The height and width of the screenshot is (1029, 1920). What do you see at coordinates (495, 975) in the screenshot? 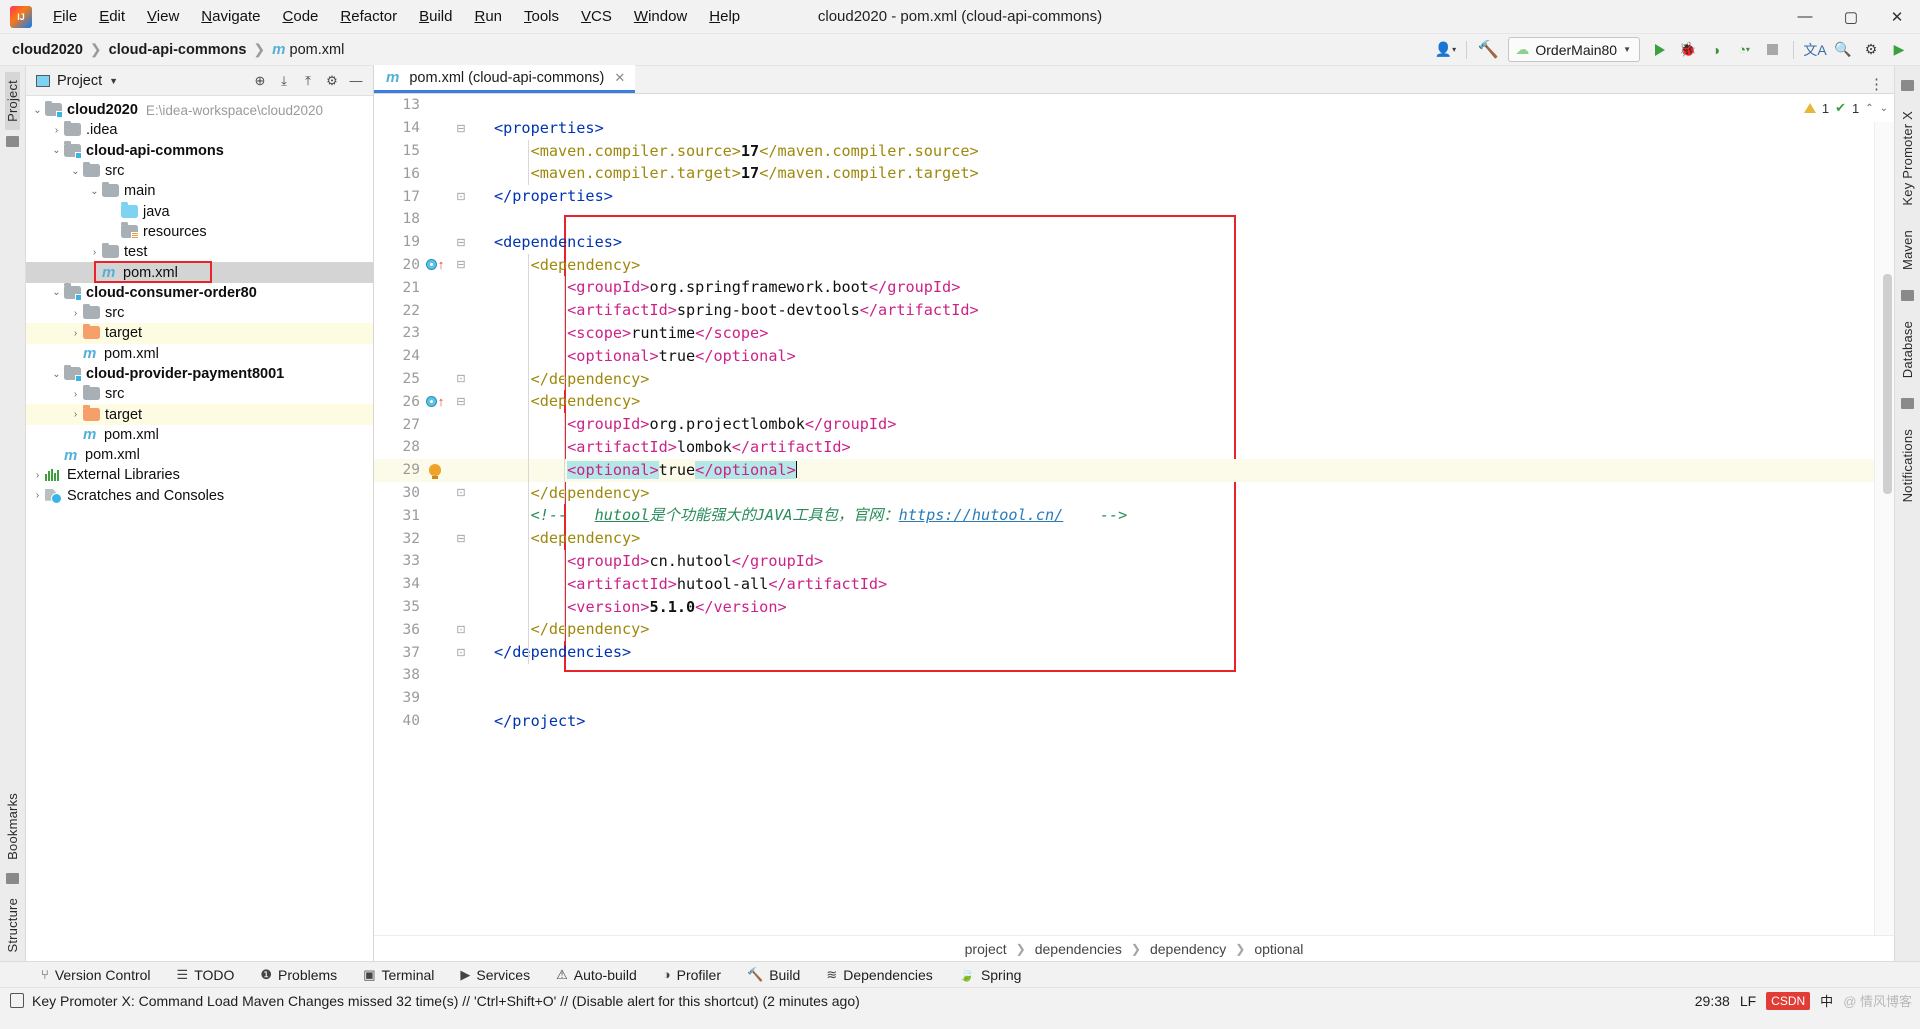
I see `tool-window-services: ▶ Services` at bounding box center [495, 975].